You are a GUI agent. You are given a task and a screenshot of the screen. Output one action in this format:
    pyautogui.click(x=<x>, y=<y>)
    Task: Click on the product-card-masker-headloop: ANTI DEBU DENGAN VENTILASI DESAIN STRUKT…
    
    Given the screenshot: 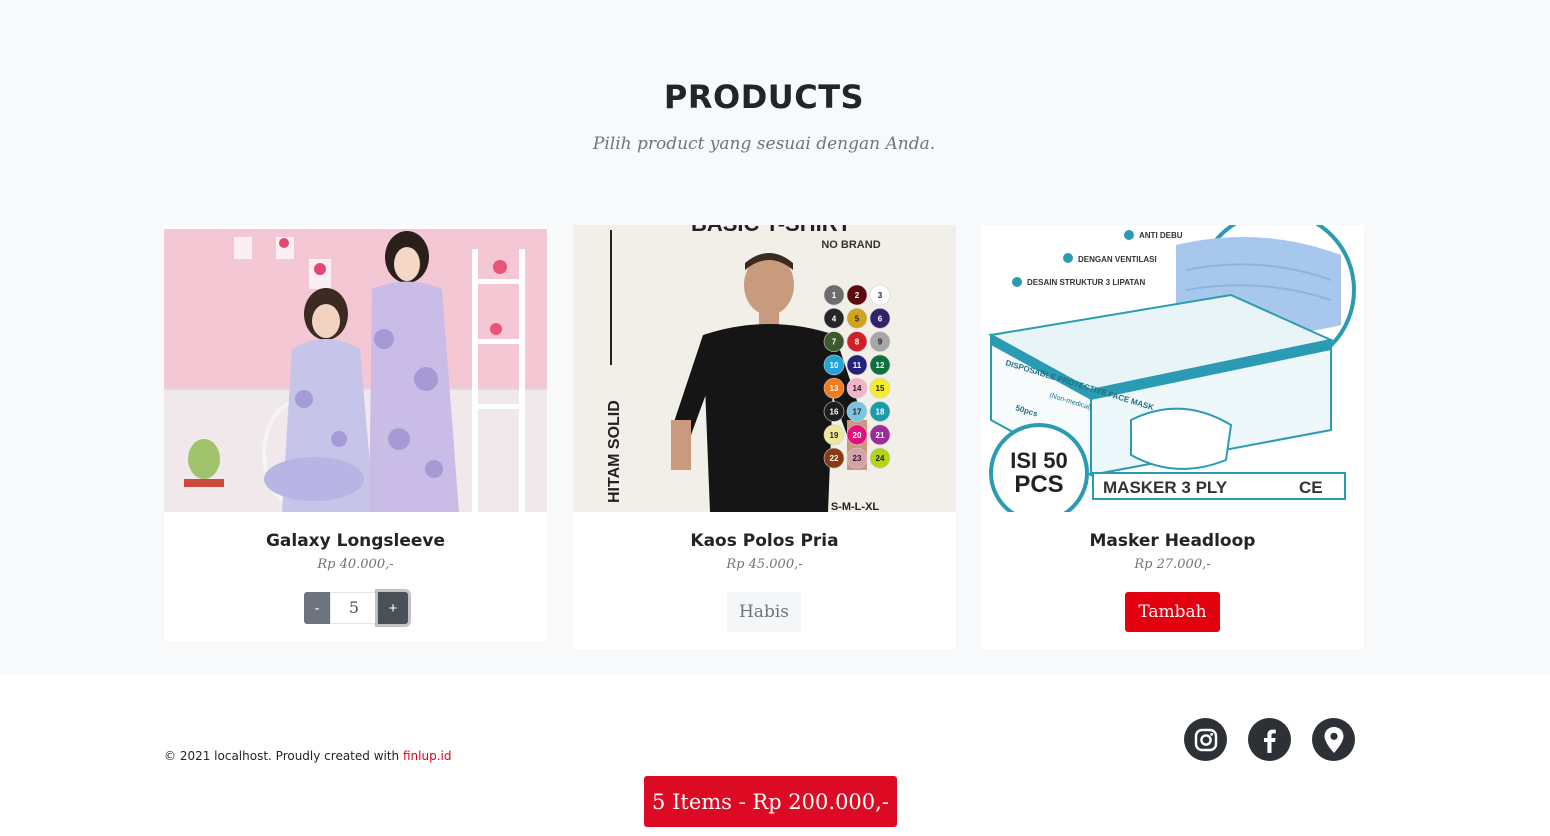 What is the action you would take?
    pyautogui.click(x=1172, y=437)
    